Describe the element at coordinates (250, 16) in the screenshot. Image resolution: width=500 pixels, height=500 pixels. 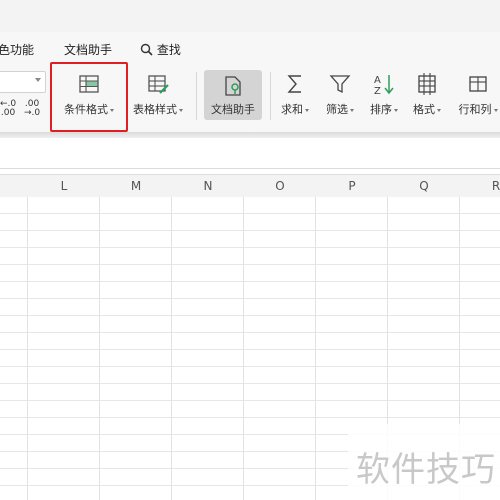
I see `title-bar` at that location.